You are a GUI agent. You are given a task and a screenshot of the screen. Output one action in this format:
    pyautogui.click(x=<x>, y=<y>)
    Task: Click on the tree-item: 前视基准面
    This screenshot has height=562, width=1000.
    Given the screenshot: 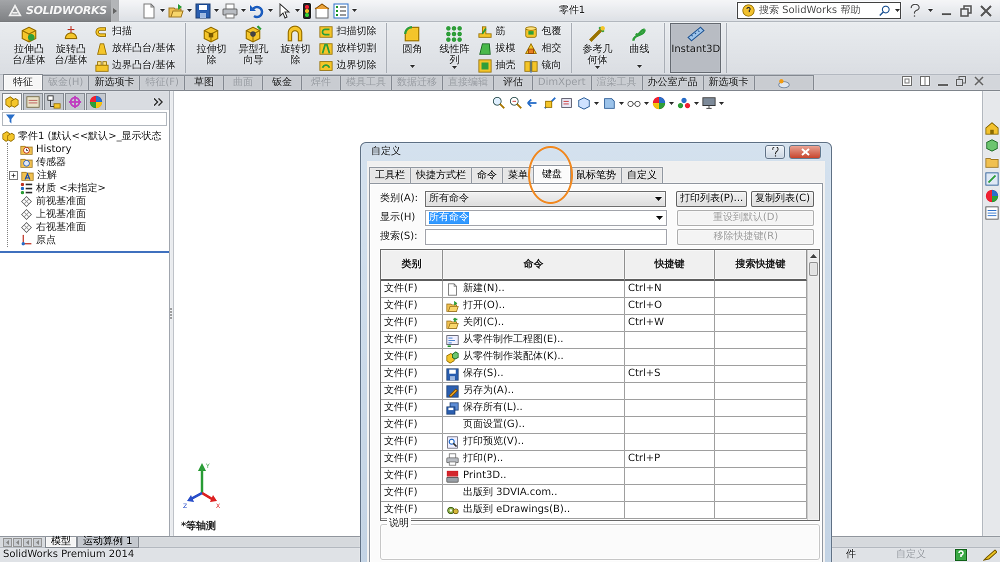 What is the action you would take?
    pyautogui.click(x=94, y=201)
    